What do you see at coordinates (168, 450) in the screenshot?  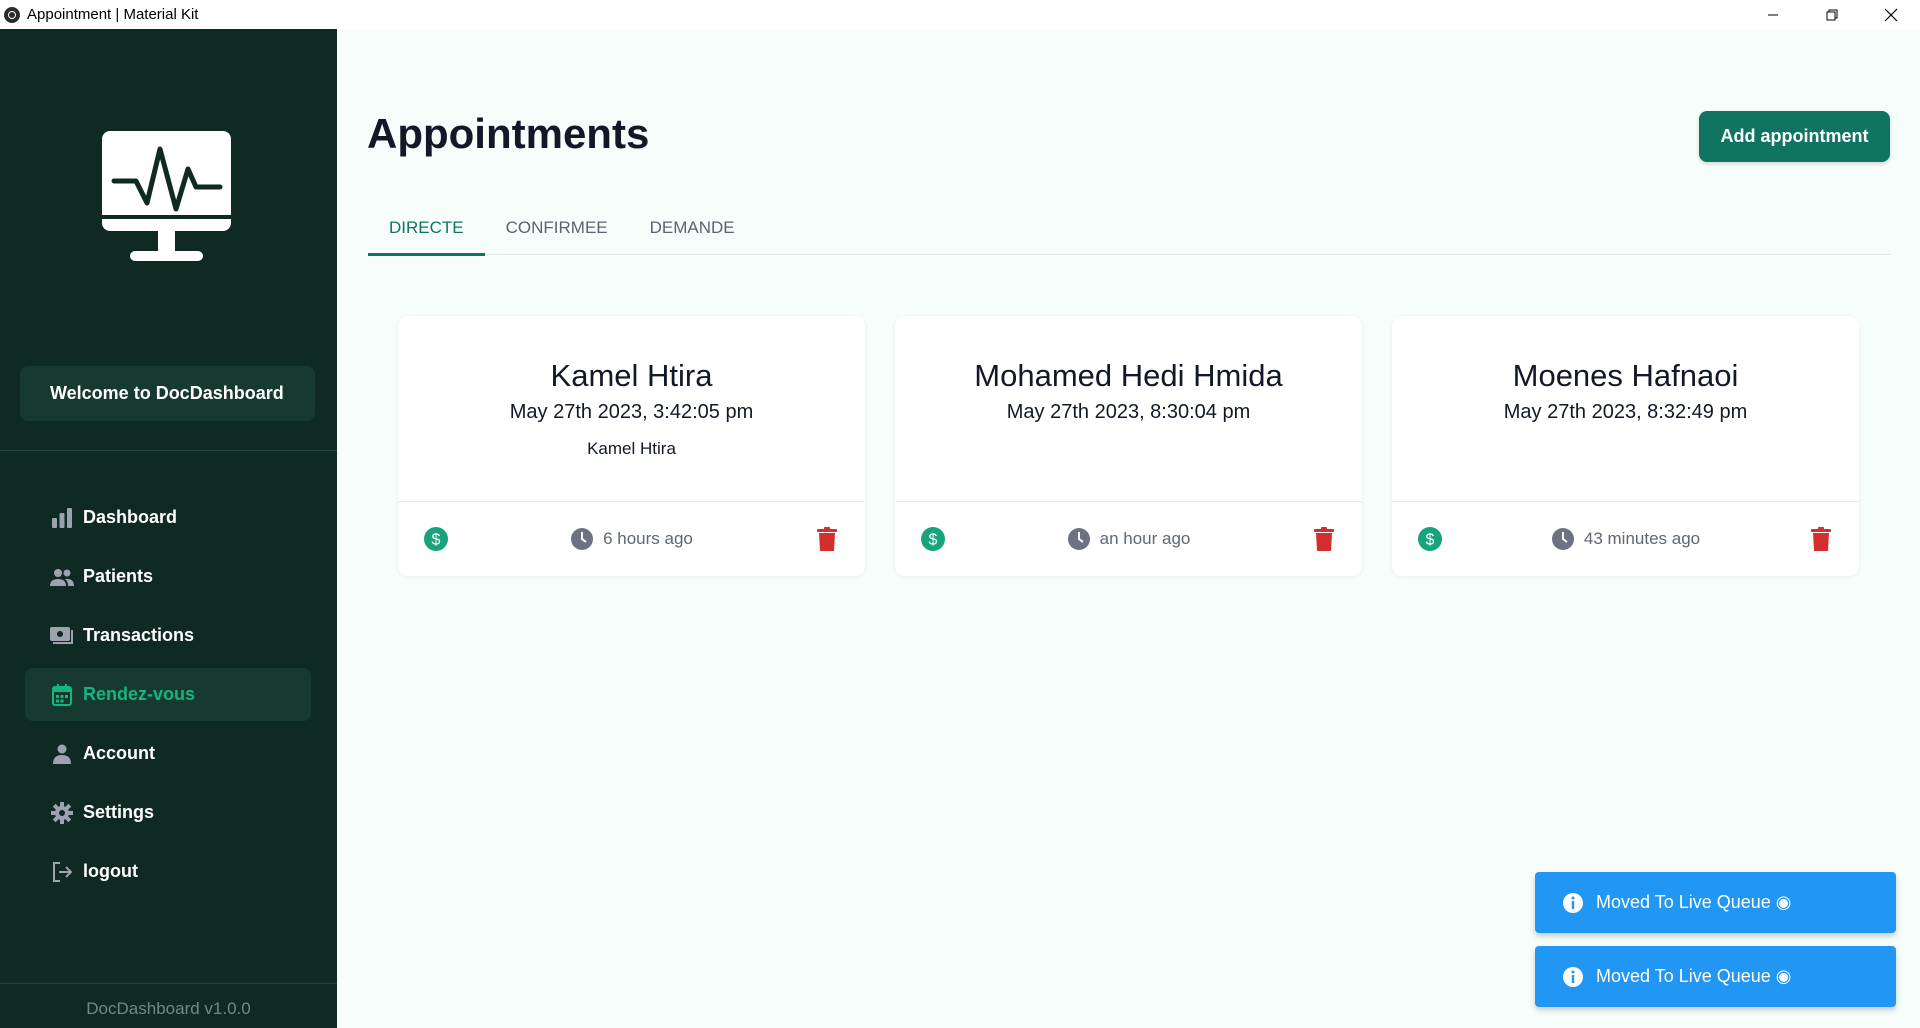 I see `sidebar-divider` at bounding box center [168, 450].